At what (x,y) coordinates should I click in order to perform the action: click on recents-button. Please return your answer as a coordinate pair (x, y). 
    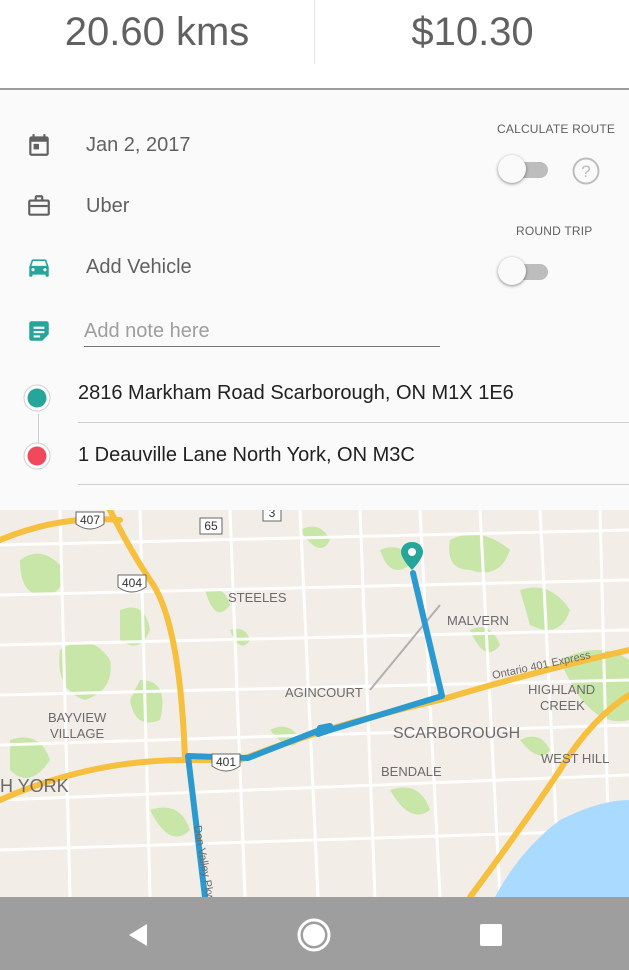
    Looking at the image, I should click on (491, 935).